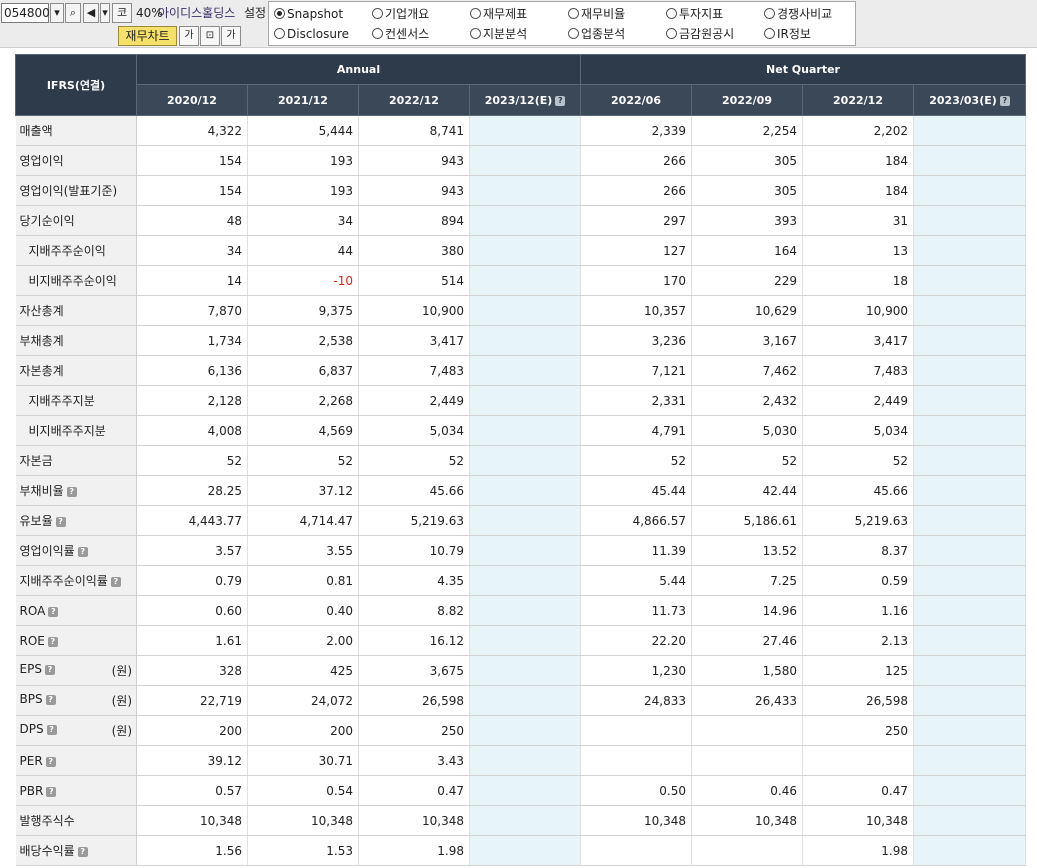 The width and height of the screenshot is (1037, 868). I want to click on tab-competitor-comparison: 경쟁사비교, so click(798, 14).